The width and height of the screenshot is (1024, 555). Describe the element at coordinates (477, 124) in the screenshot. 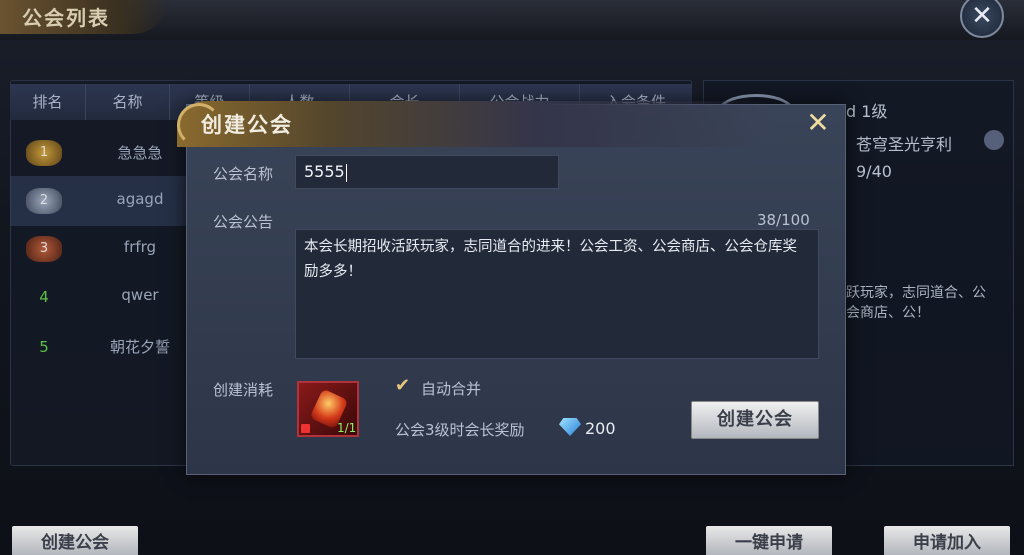

I see `dialog-header: 创建公会` at that location.